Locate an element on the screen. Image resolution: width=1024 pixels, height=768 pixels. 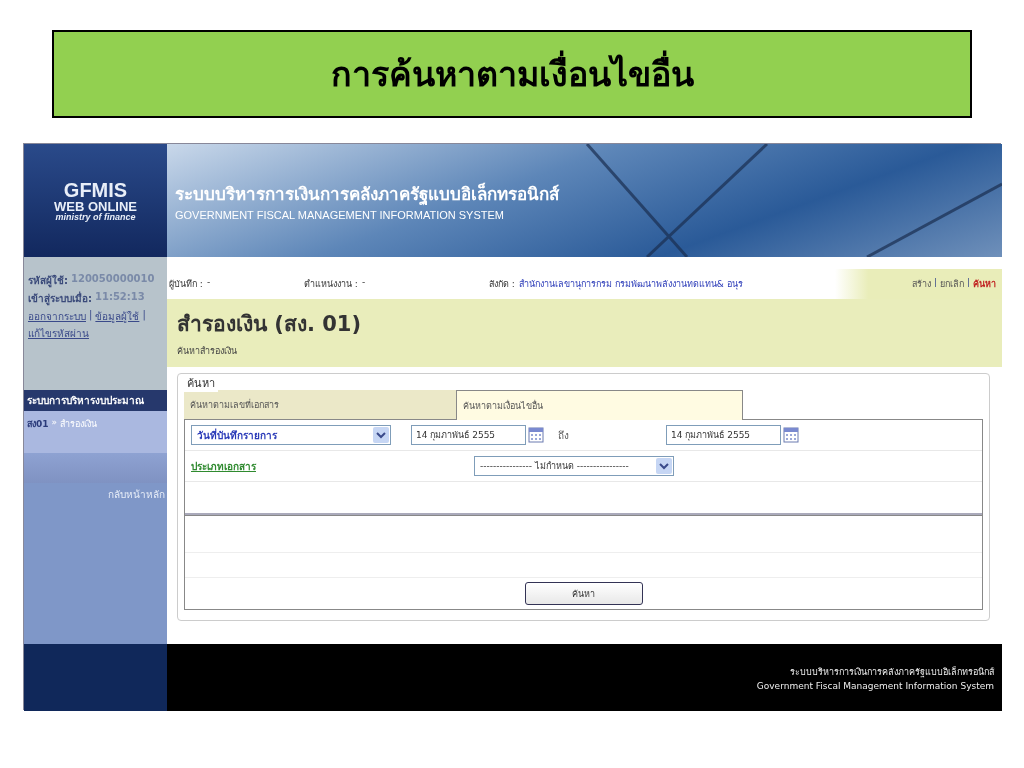
sidebar-section-header: ระบบการบริหารงบประมาณ is located at coordinates (95, 400).